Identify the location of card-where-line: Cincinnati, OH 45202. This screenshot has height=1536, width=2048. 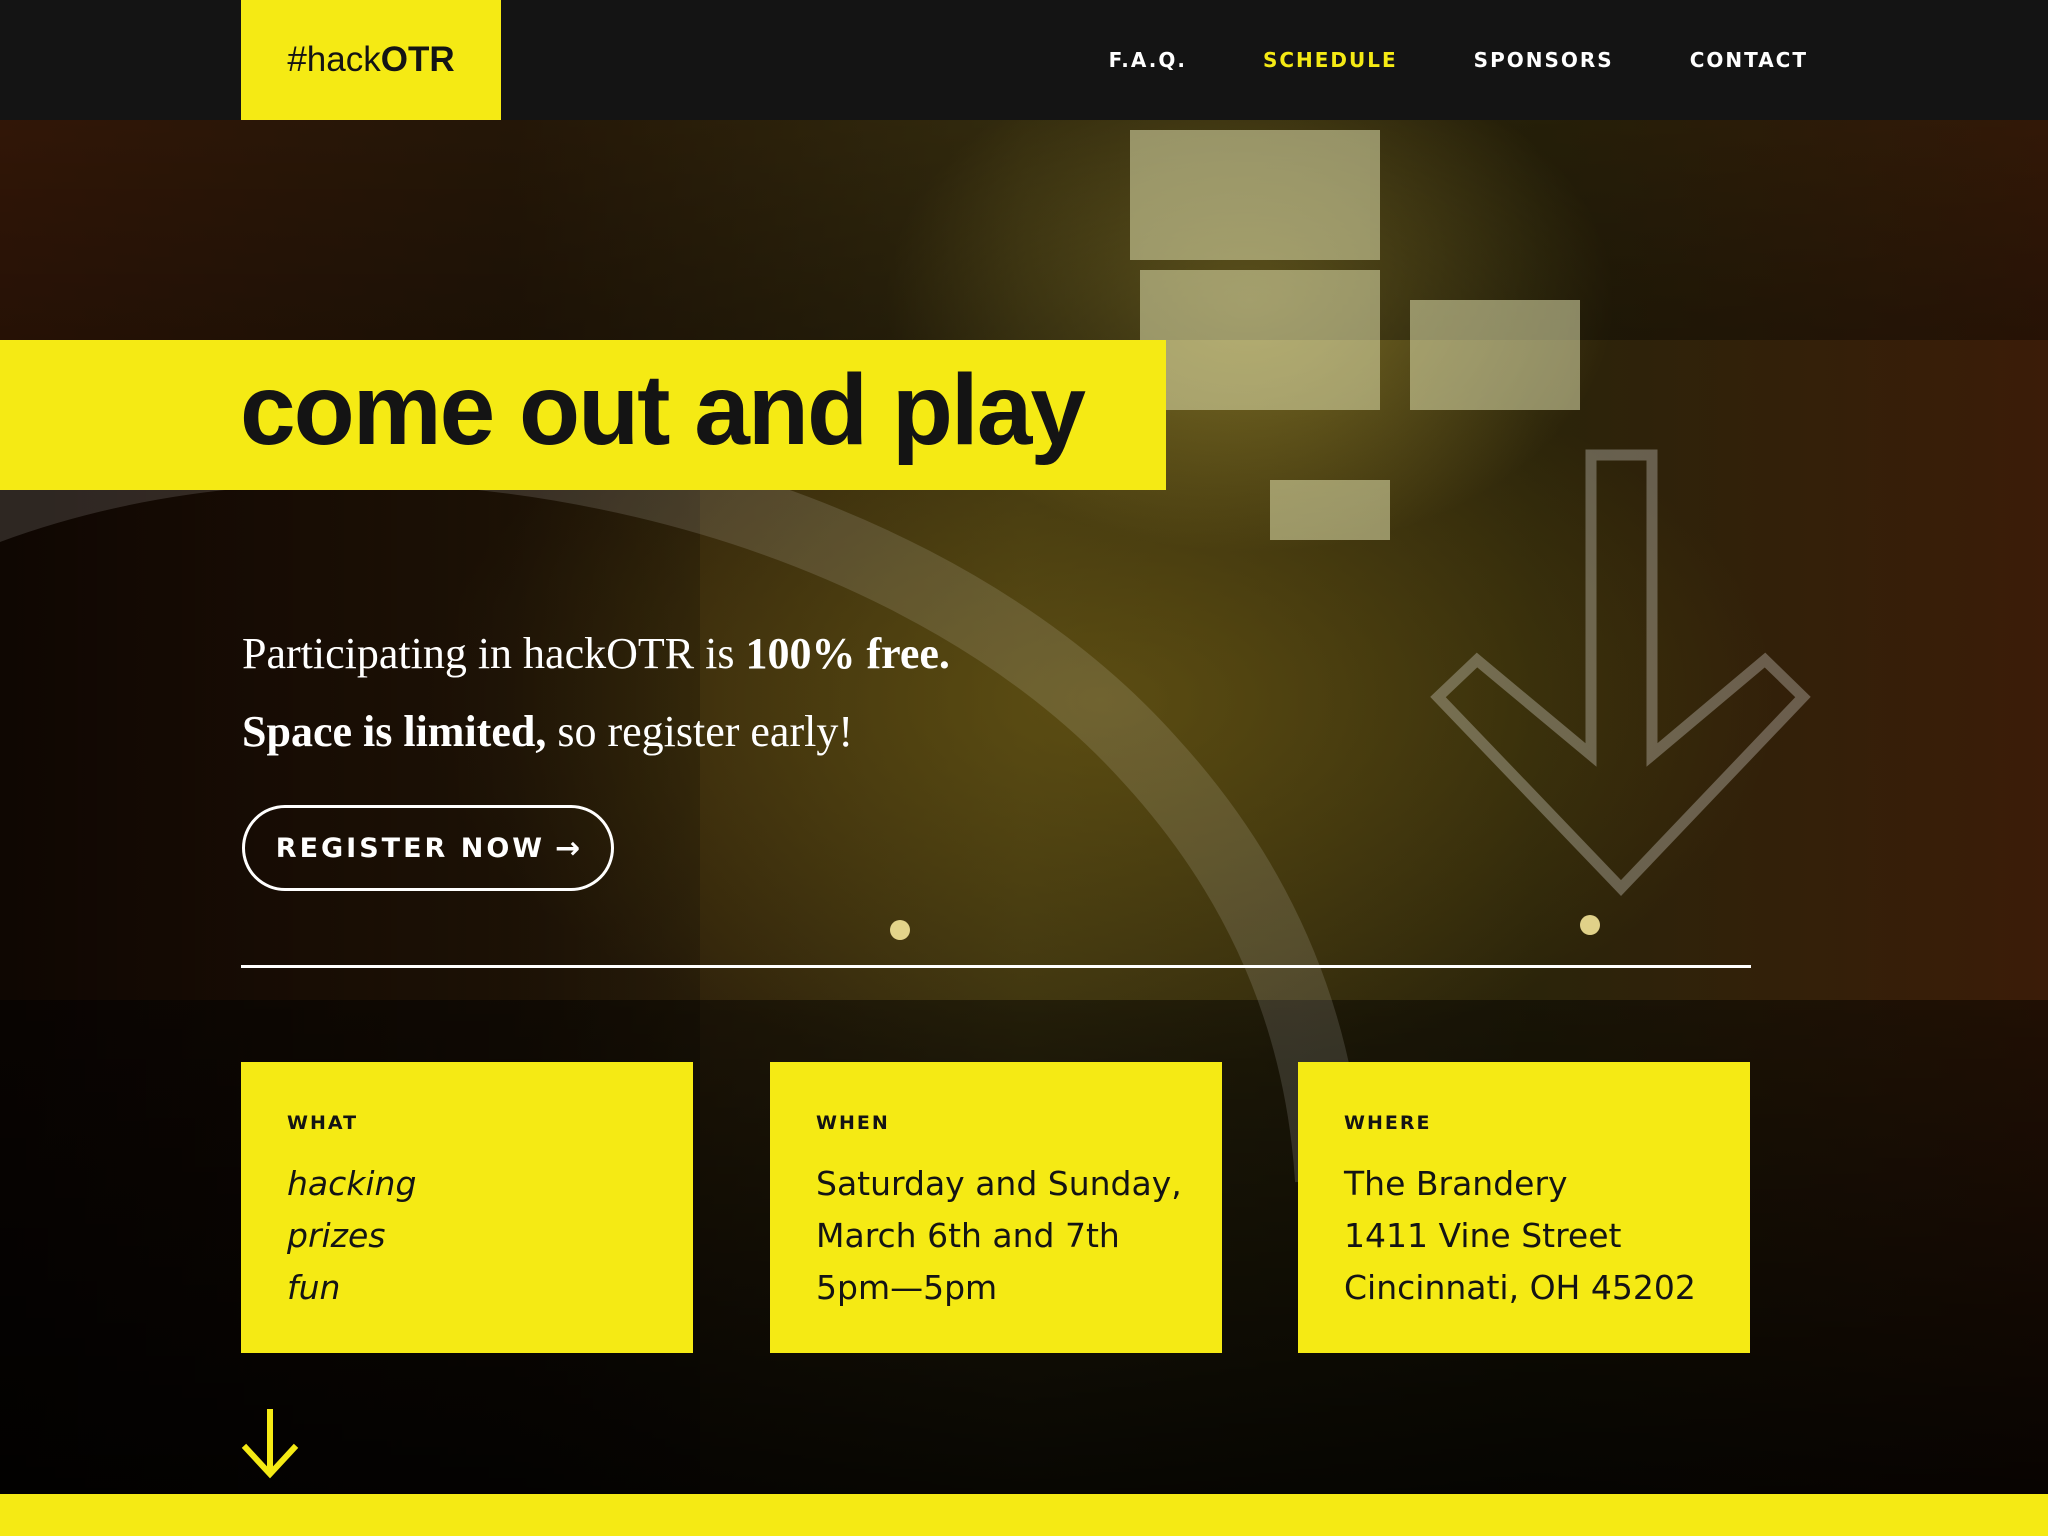
(1520, 1287).